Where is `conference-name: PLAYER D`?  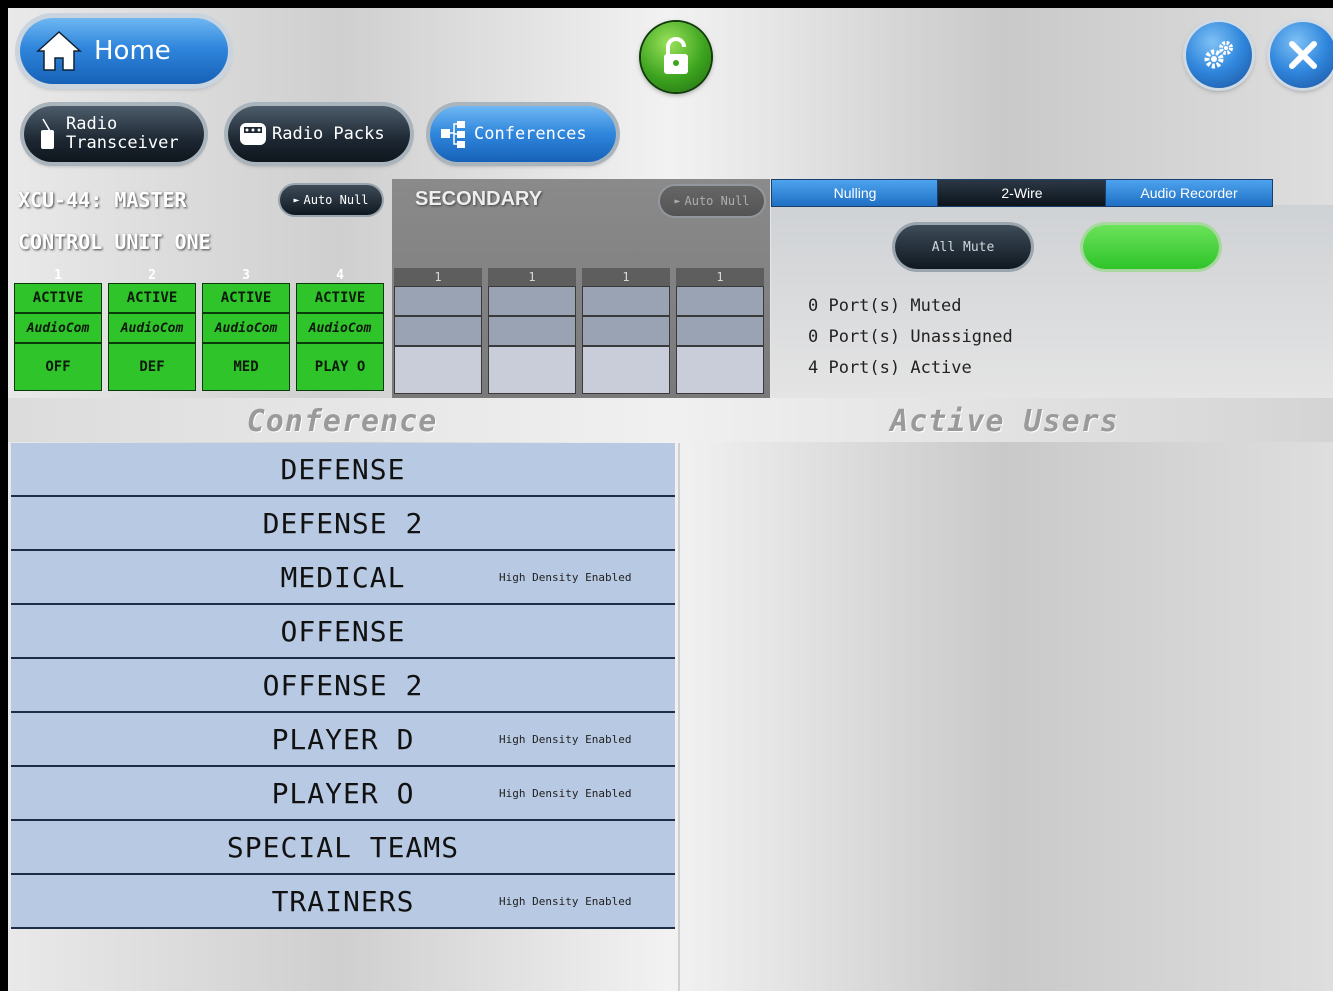 conference-name: PLAYER D is located at coordinates (343, 739).